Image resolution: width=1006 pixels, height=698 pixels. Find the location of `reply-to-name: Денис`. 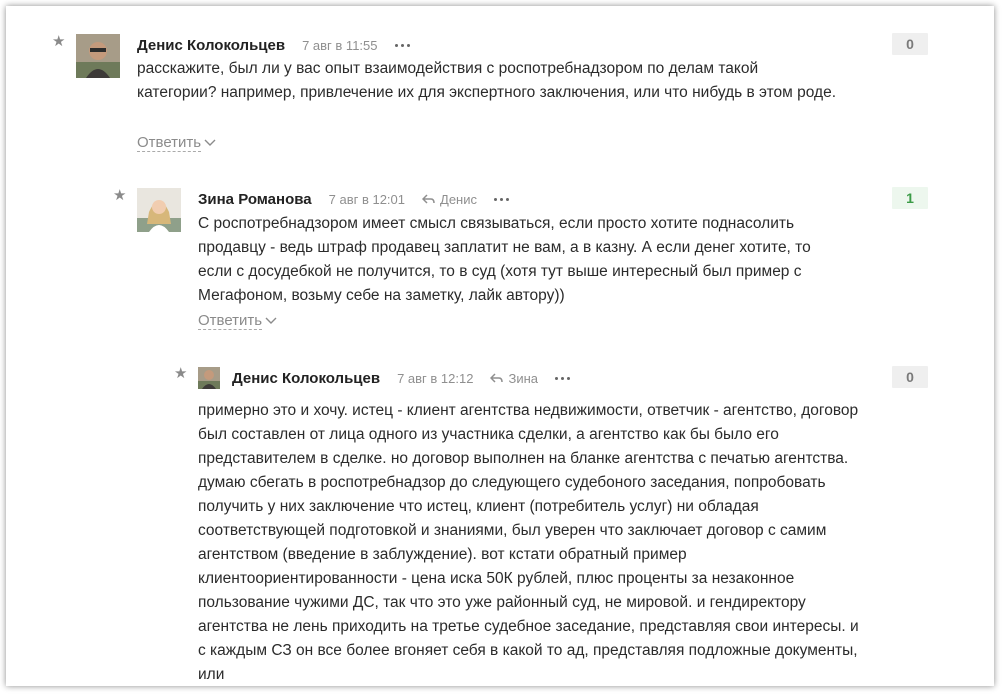

reply-to-name: Денис is located at coordinates (458, 199).